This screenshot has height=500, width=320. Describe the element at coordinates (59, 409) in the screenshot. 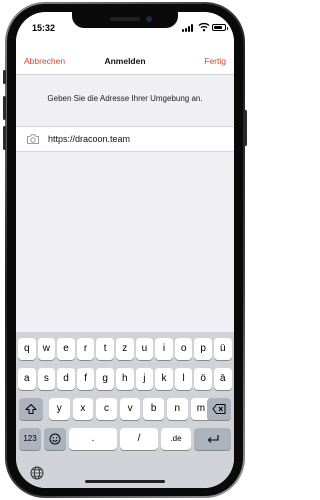

I see `key-y: y` at that location.